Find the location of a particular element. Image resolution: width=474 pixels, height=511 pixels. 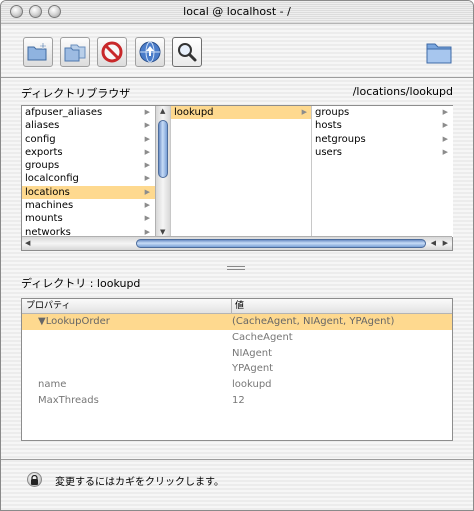

property-value: (CacheAgent, NIAgent, YPAgent) is located at coordinates (313, 321).